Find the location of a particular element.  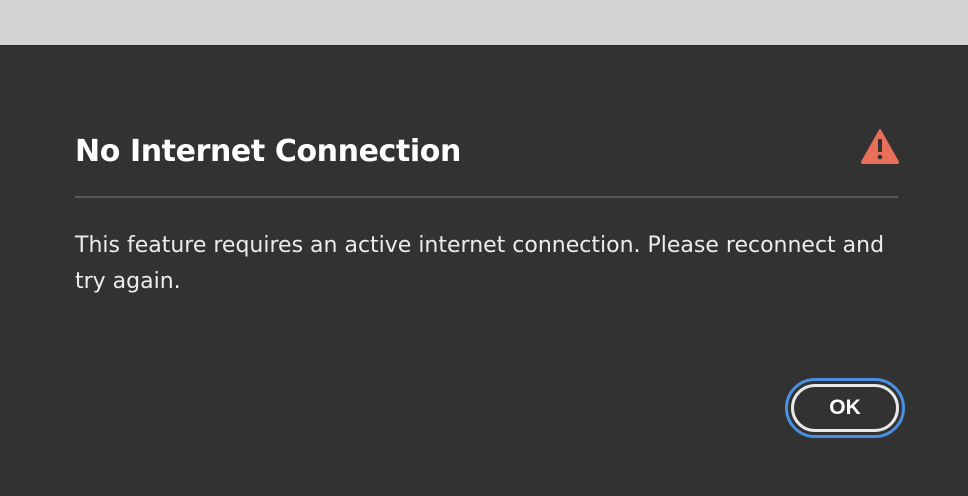

dialog-title: No Internet Connection is located at coordinates (268, 151).